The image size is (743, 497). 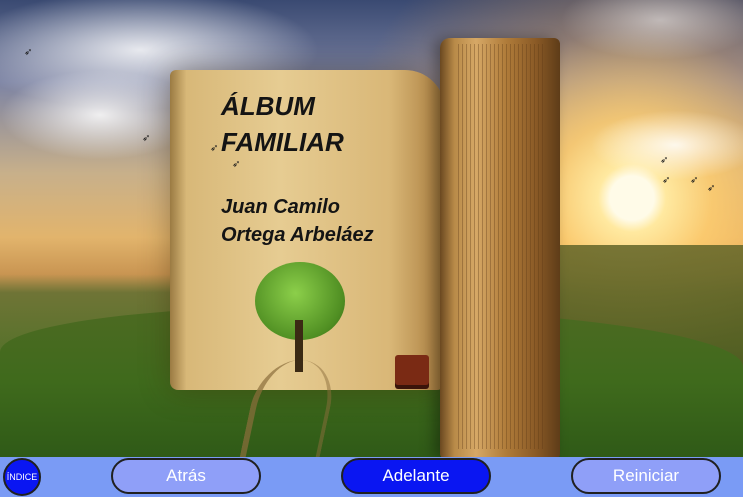 What do you see at coordinates (416, 476) in the screenshot?
I see `forward-button: Adelante` at bounding box center [416, 476].